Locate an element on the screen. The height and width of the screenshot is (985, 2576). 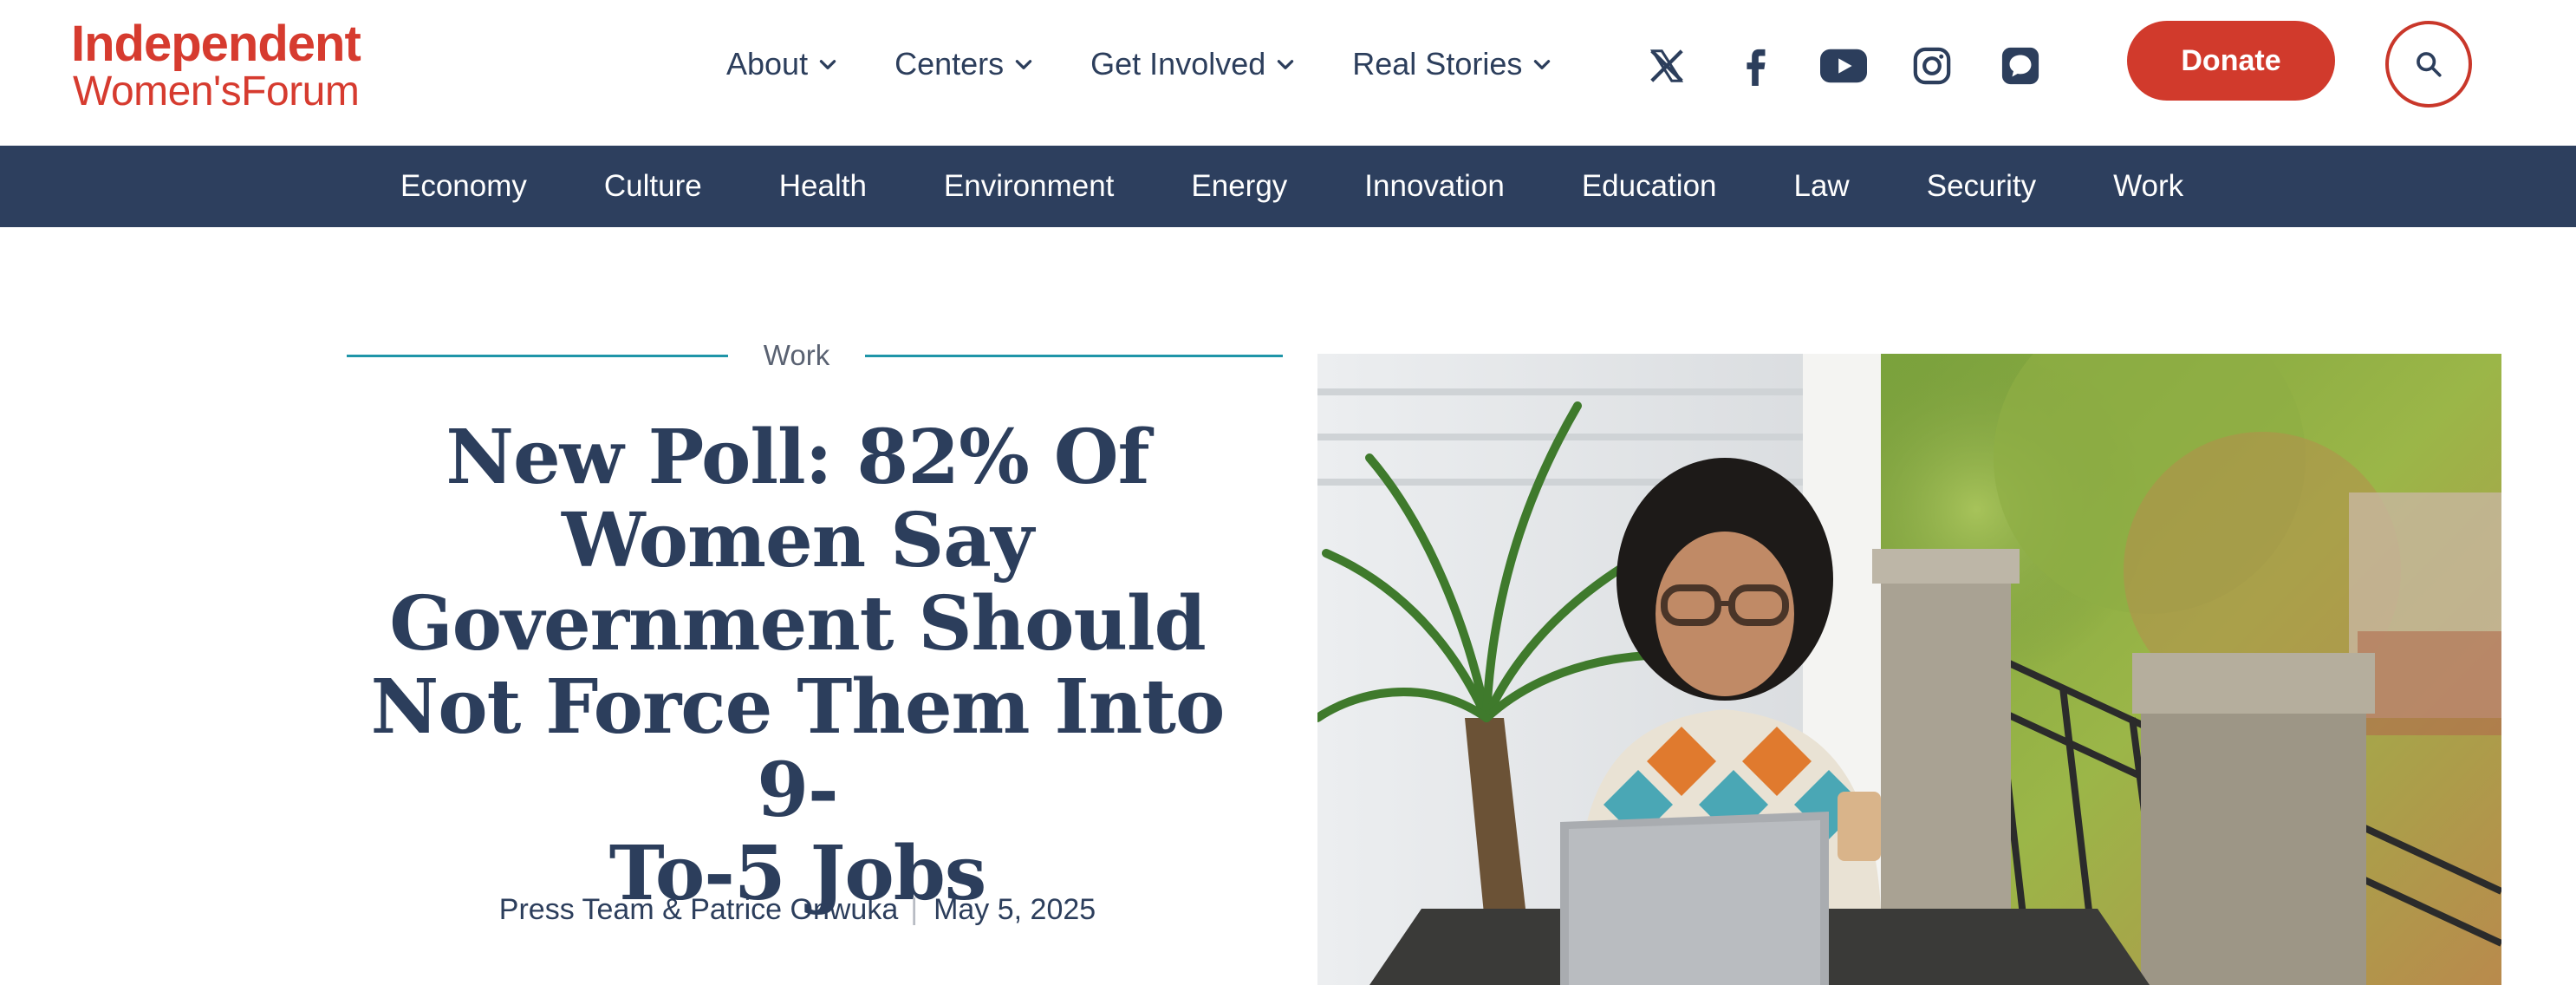
topic-economy: Economy is located at coordinates (463, 187).